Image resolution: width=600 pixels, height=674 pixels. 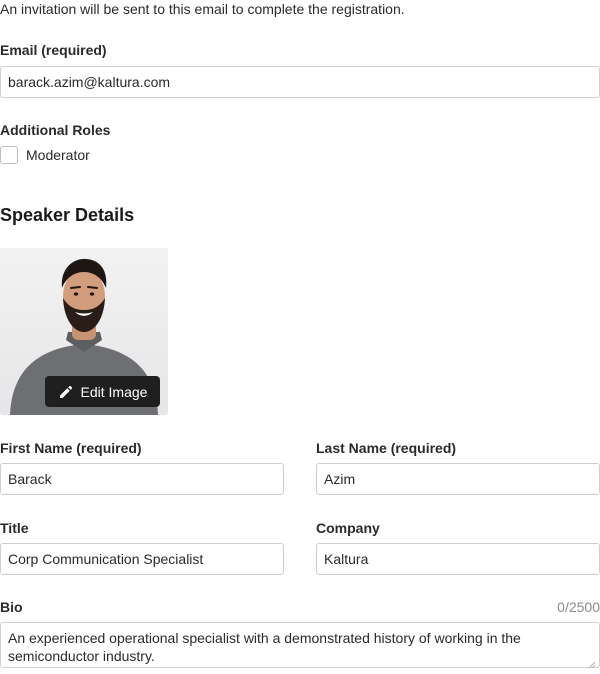 What do you see at coordinates (67, 215) in the screenshot?
I see `speaker-details-heading: Speaker Details` at bounding box center [67, 215].